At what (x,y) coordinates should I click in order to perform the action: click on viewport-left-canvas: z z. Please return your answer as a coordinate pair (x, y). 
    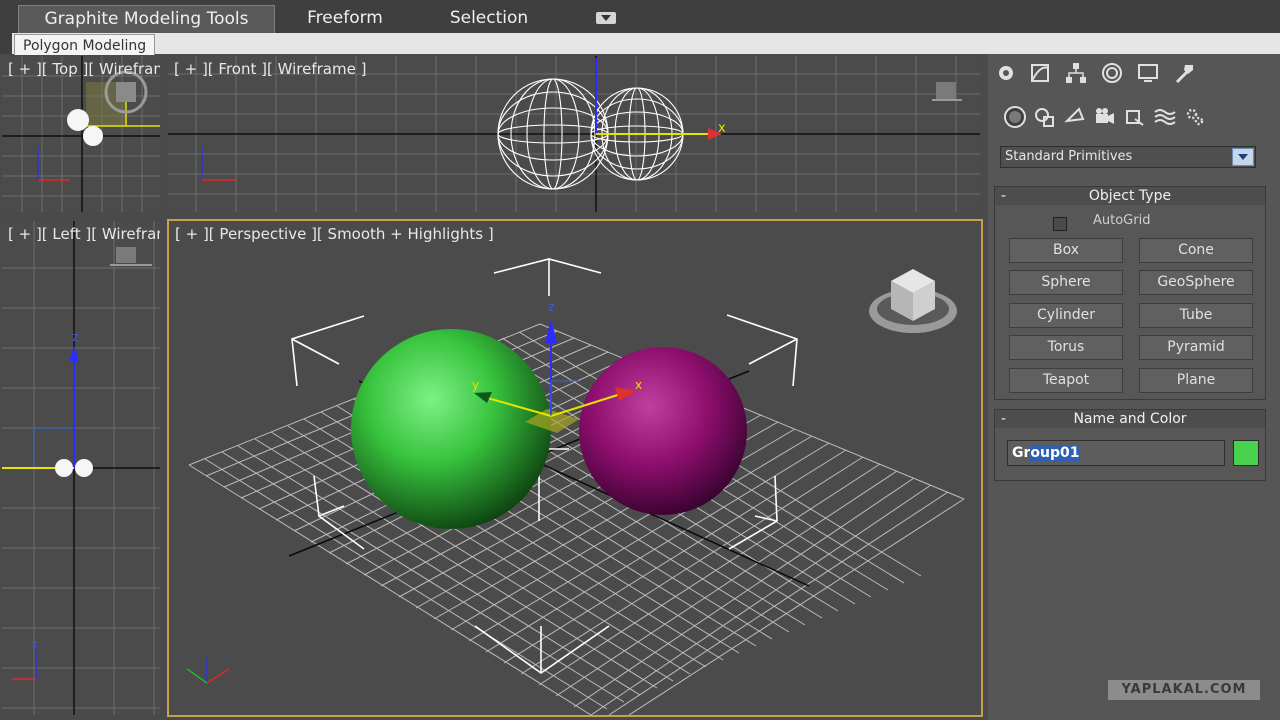
    Looking at the image, I should click on (81, 468).